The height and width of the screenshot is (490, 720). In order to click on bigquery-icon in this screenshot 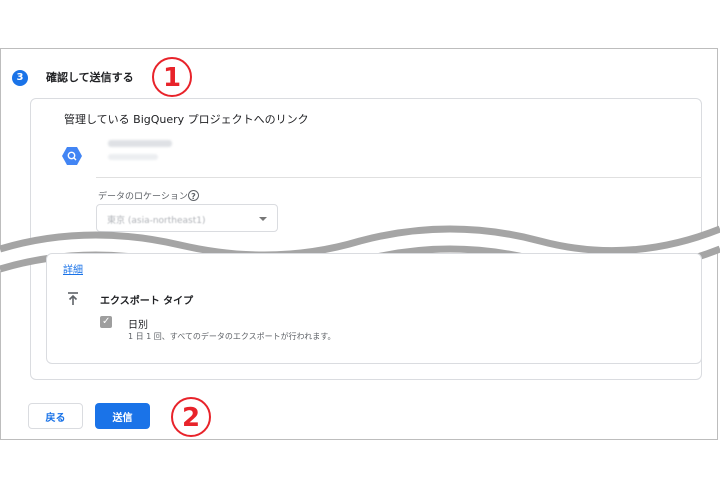, I will do `click(72, 156)`.